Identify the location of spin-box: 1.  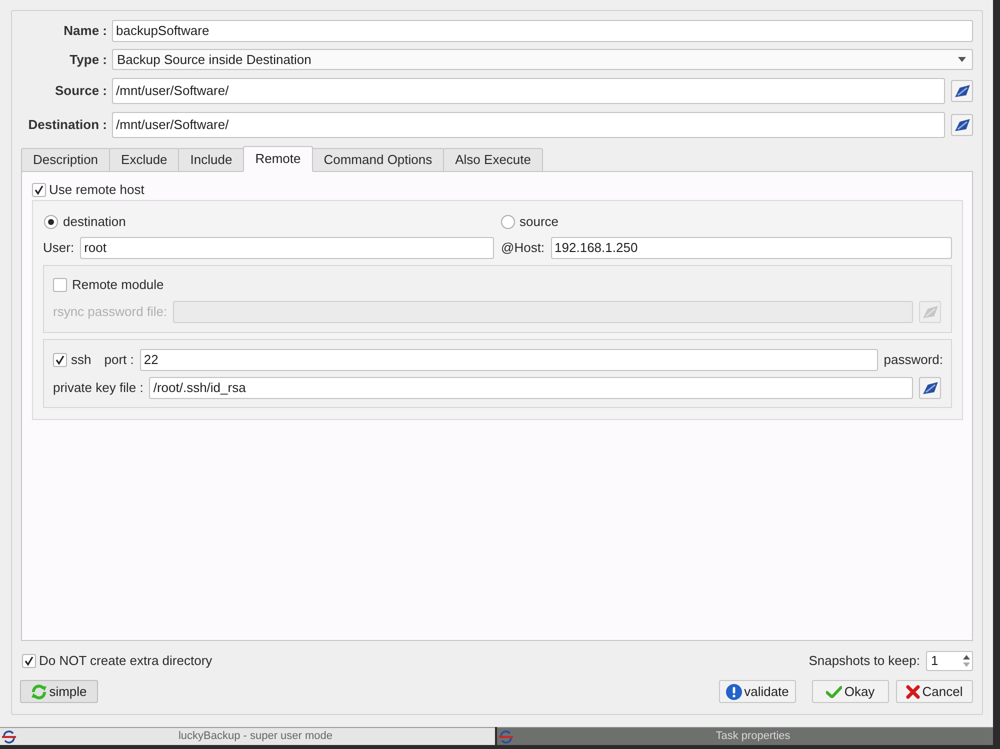
(949, 661).